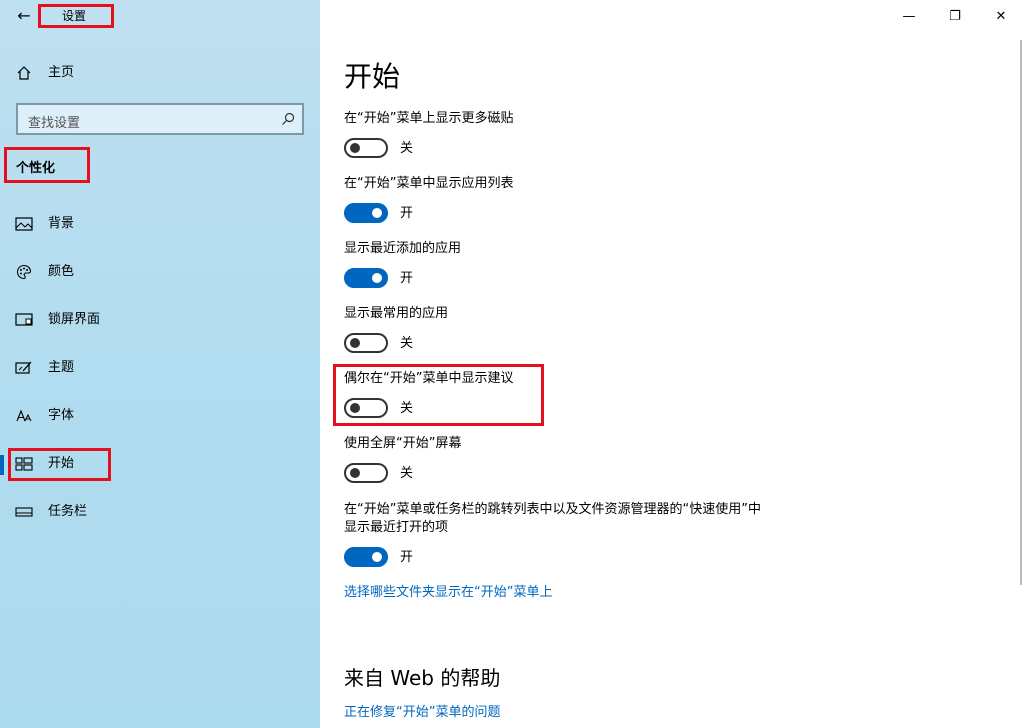 Image resolution: width=1024 pixels, height=728 pixels. I want to click on font-icon, so click(24, 416).